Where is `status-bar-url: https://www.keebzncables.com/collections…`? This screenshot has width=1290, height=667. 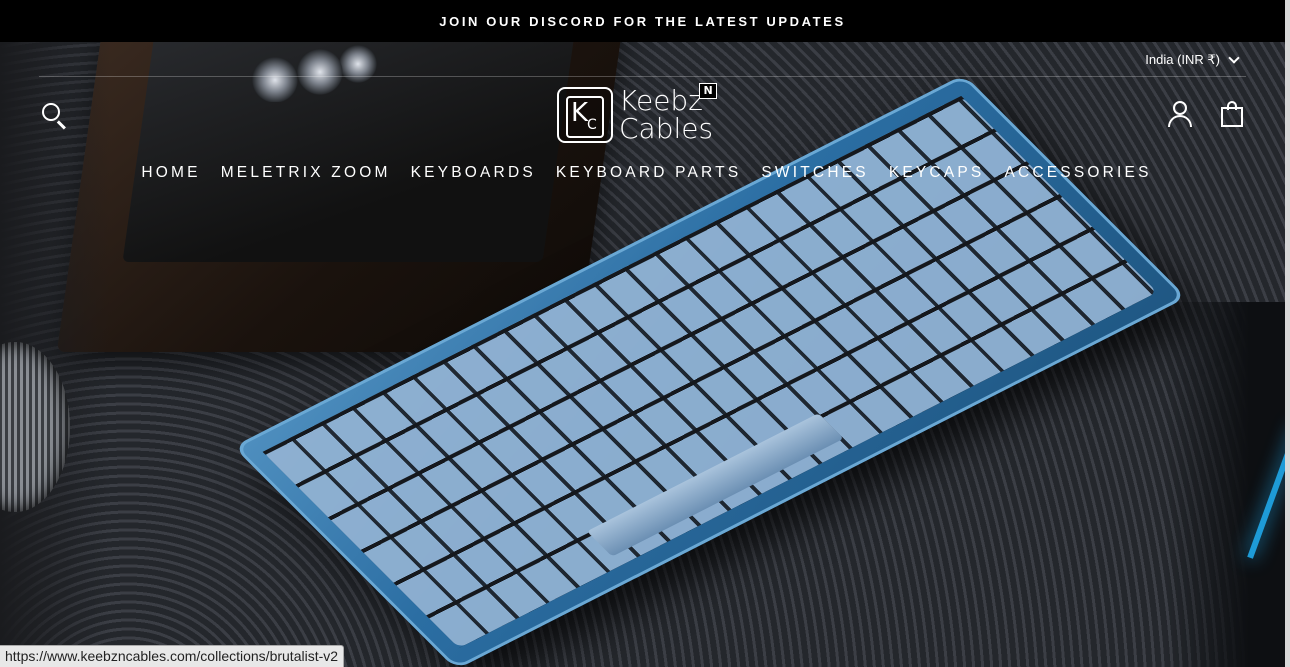
status-bar-url: https://www.keebzncables.com/collections… is located at coordinates (172, 656).